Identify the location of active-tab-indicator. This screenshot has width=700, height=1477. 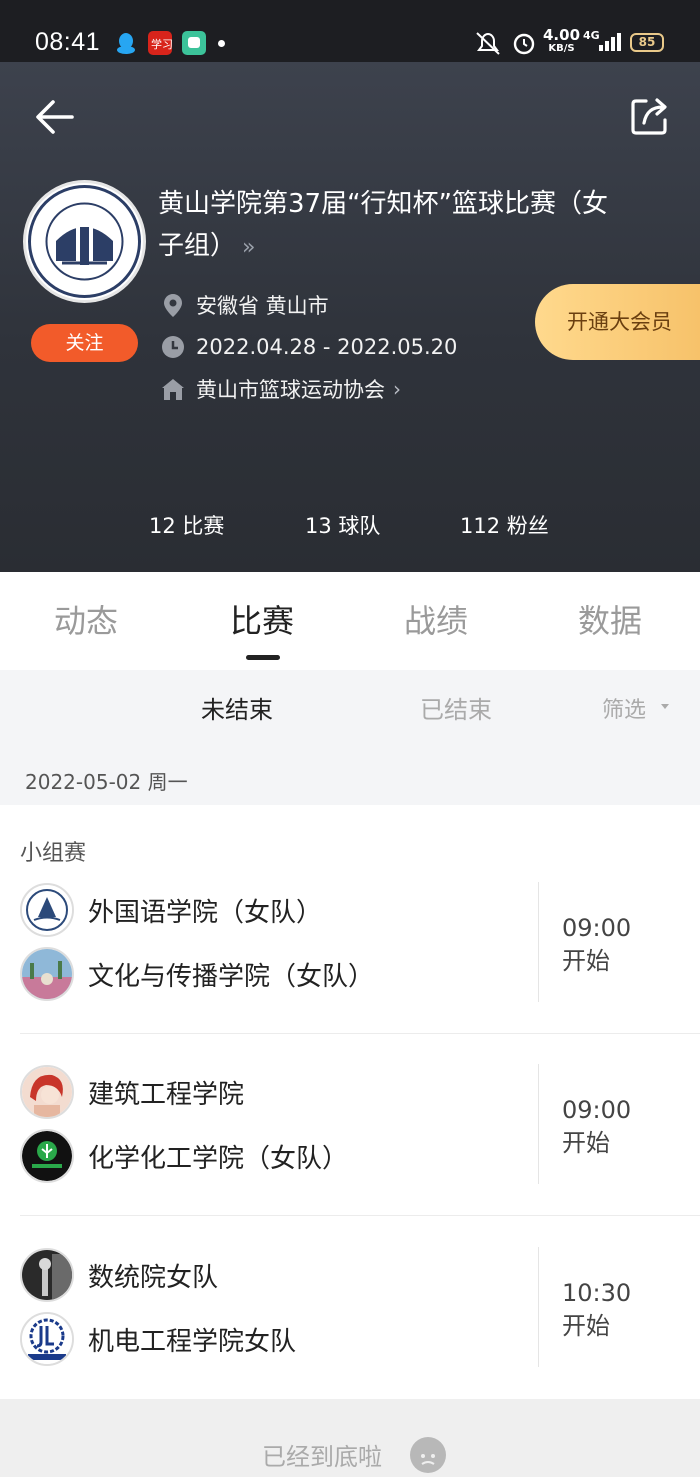
(263, 657).